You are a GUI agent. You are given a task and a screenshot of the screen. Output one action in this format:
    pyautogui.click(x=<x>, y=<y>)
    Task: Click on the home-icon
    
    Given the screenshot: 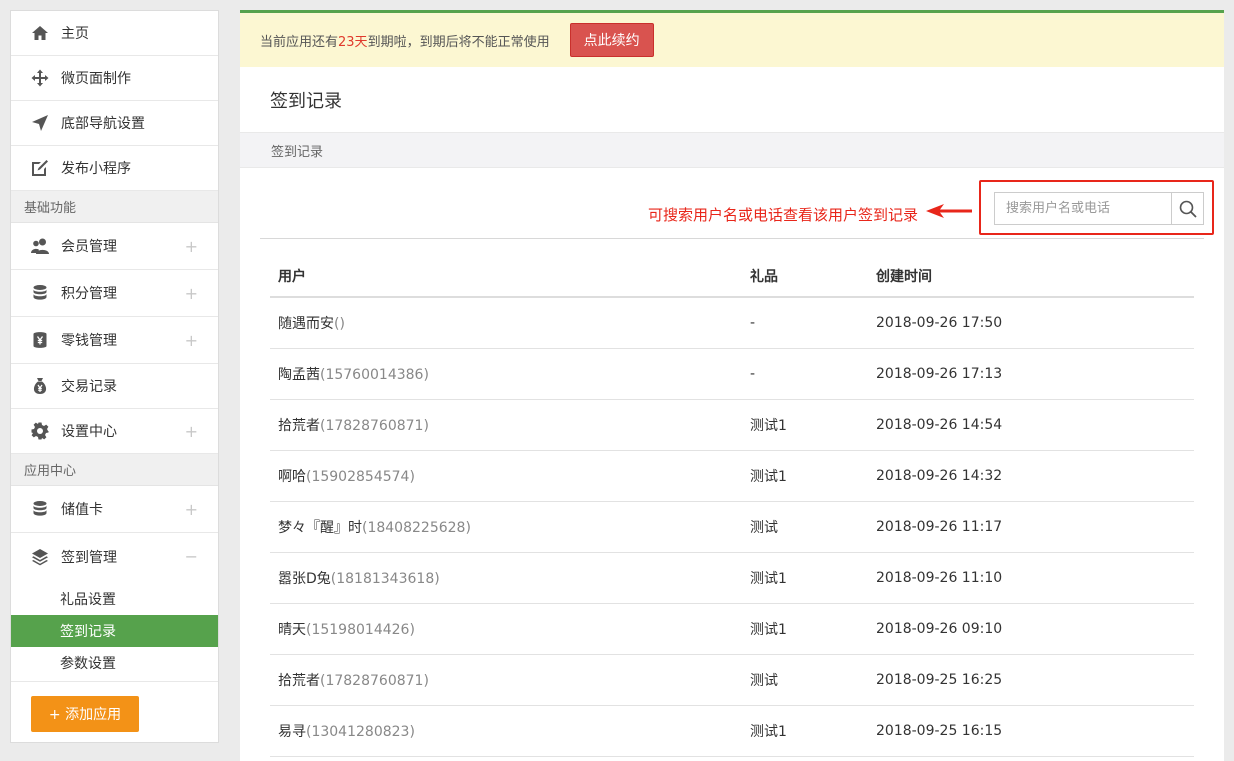 What is the action you would take?
    pyautogui.click(x=40, y=33)
    